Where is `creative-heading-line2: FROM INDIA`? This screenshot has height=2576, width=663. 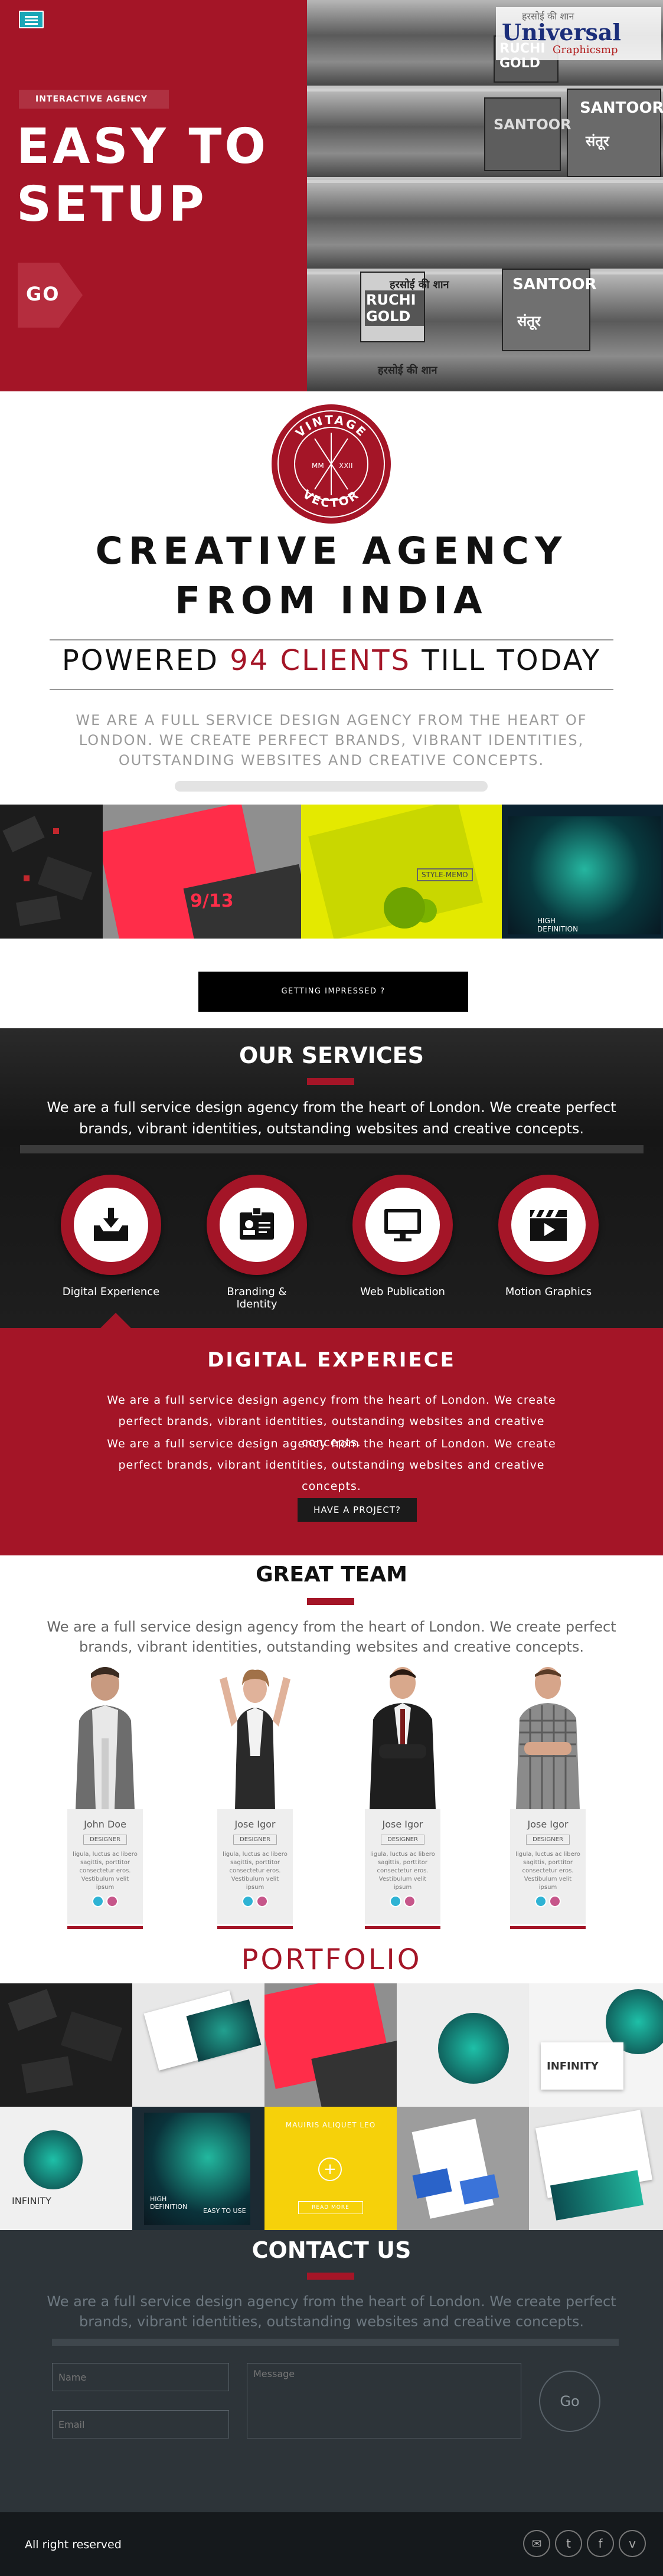 creative-heading-line2: FROM INDIA is located at coordinates (331, 600).